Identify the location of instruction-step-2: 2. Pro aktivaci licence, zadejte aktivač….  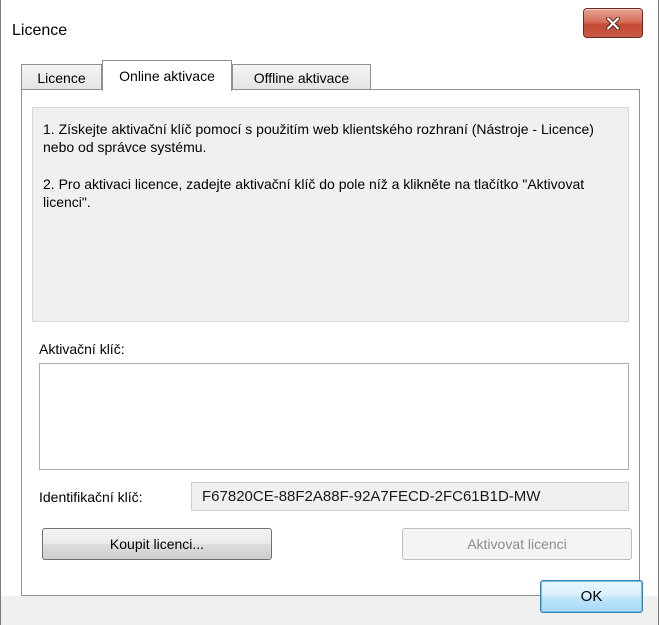
(314, 193).